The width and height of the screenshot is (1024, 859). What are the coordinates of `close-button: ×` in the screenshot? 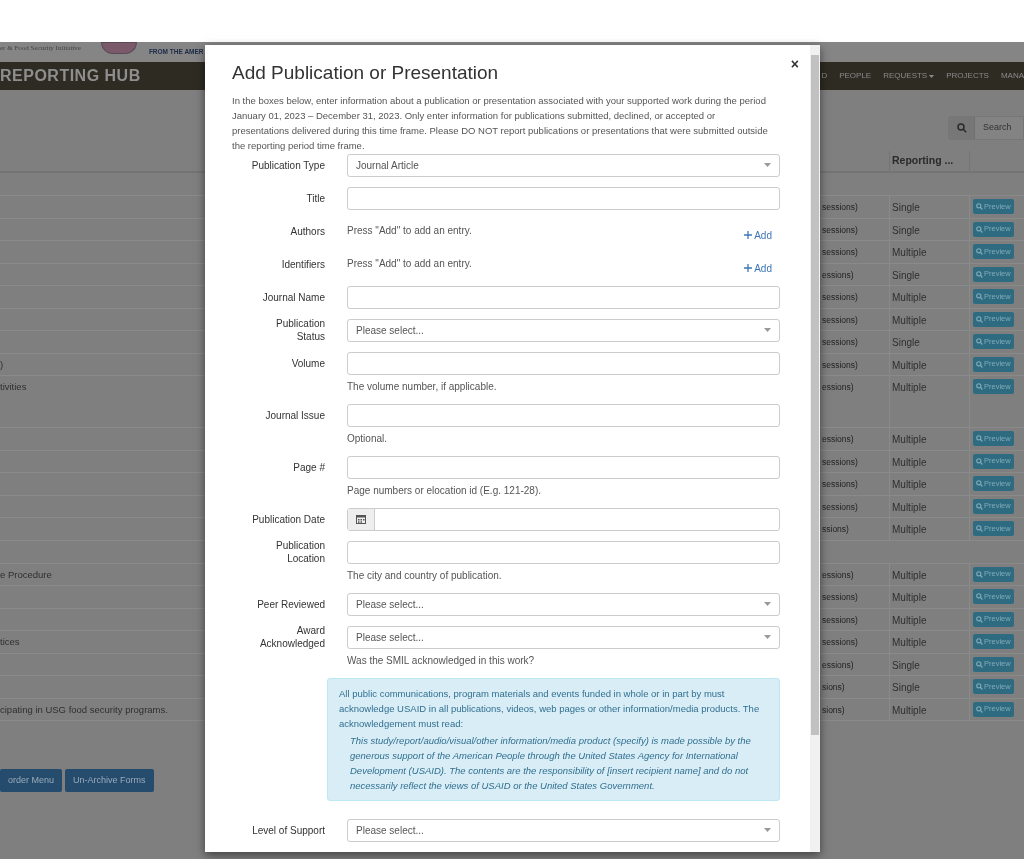 It's located at (794, 64).